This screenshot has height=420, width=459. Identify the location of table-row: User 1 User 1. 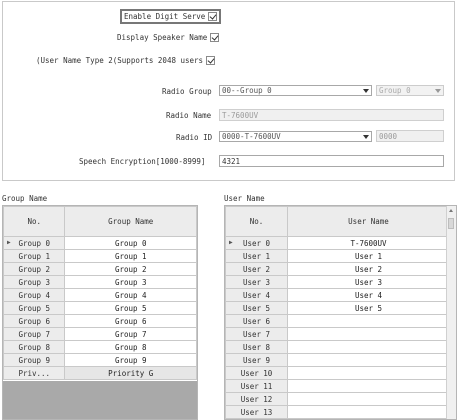
(337, 256).